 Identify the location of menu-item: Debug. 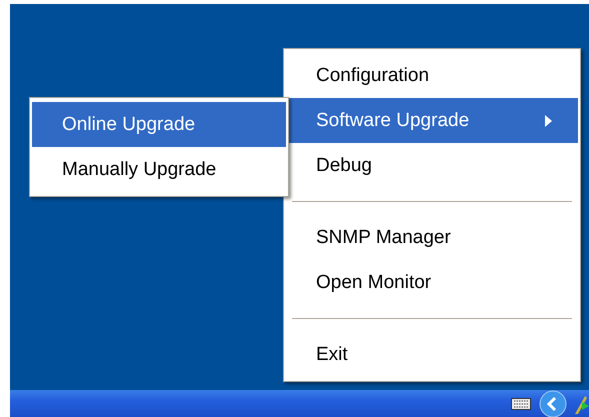
(432, 165).